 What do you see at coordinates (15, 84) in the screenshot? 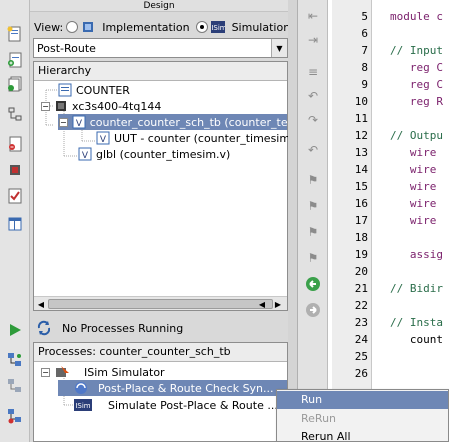
I see `add-copy-source-icon` at bounding box center [15, 84].